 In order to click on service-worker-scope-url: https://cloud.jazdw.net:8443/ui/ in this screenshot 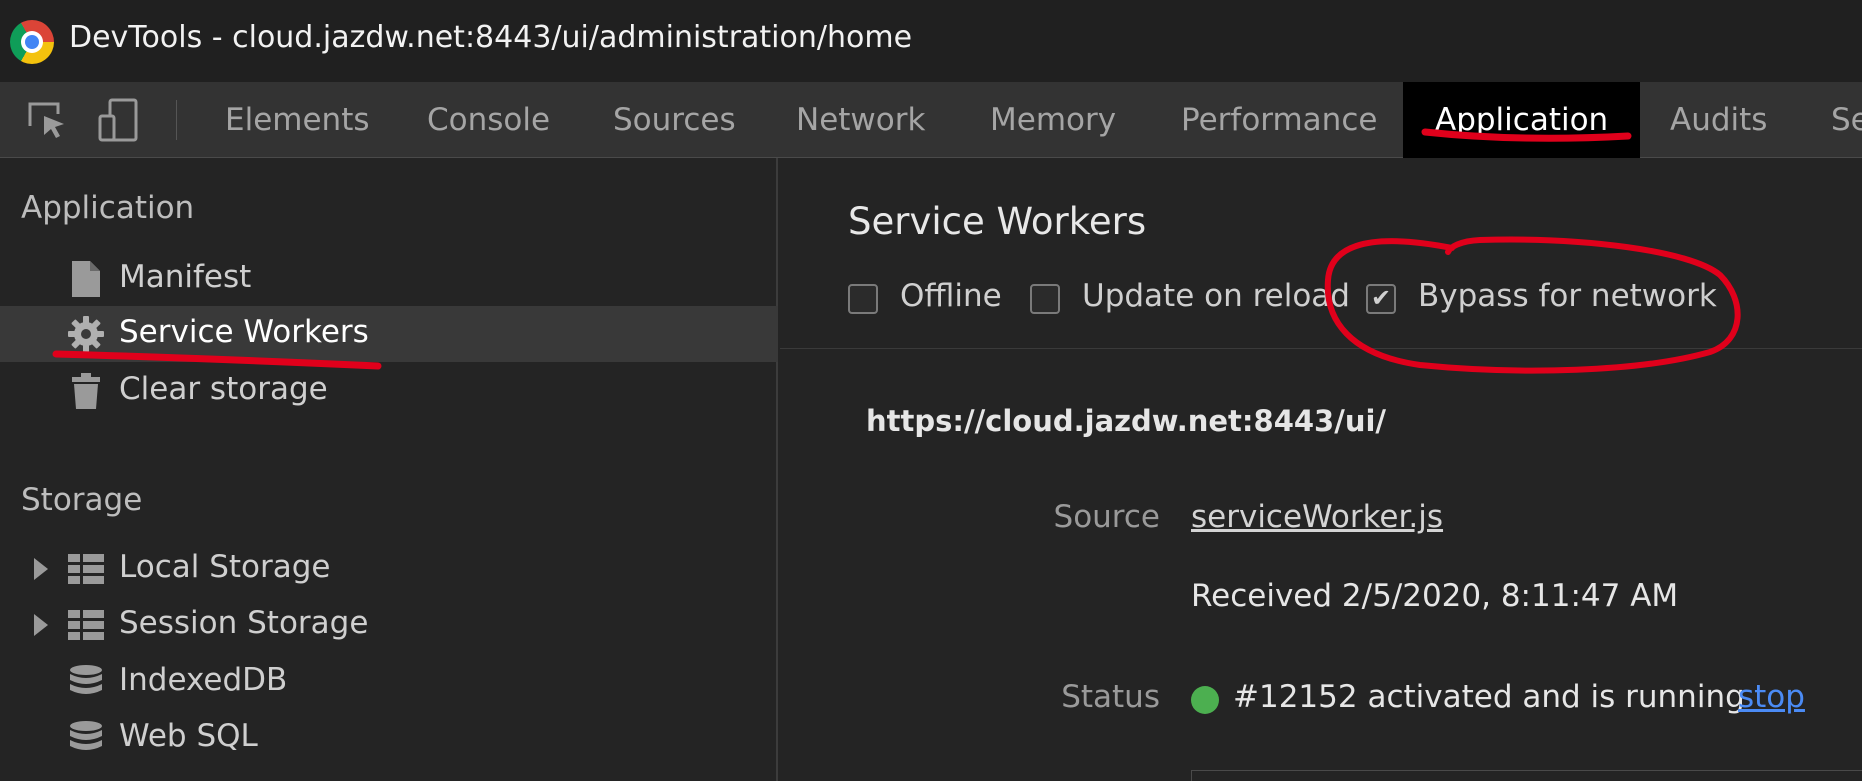, I will do `click(1126, 421)`.